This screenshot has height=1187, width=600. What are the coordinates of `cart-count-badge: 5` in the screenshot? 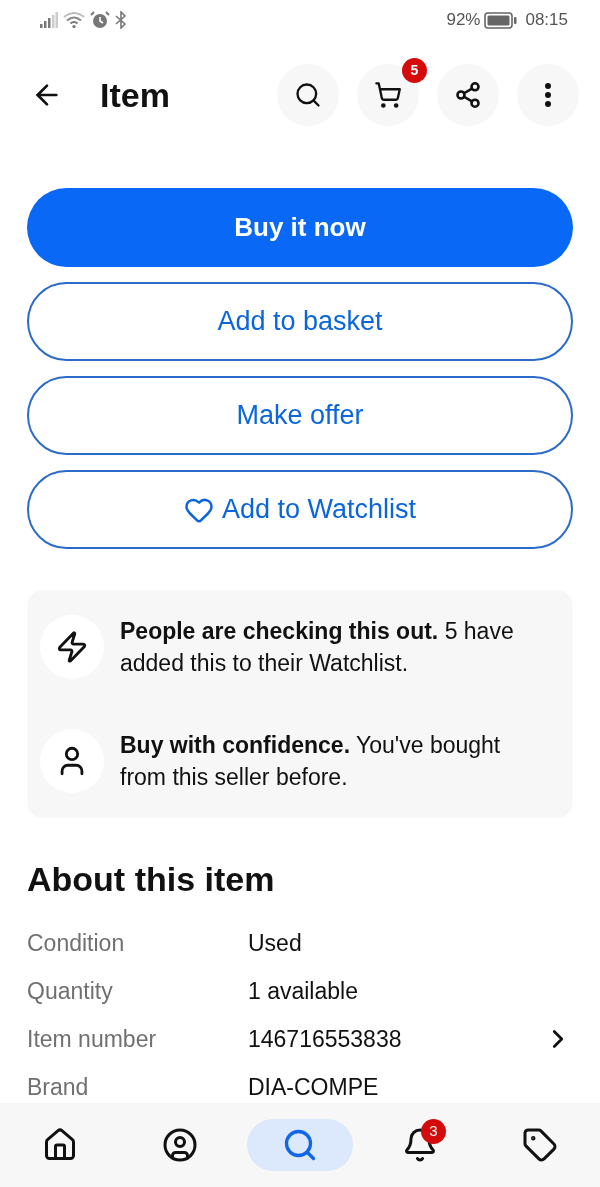 It's located at (414, 70).